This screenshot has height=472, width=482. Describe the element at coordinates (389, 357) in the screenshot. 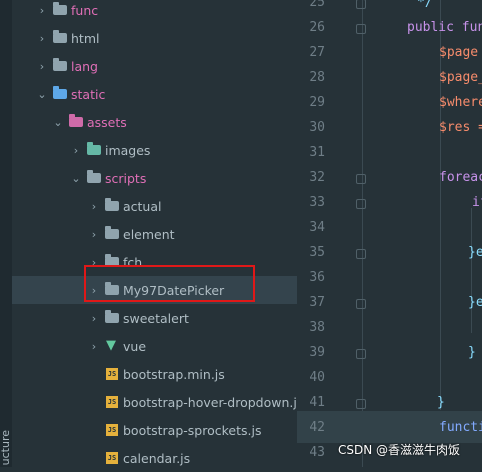

I see `code-line: 39}` at that location.